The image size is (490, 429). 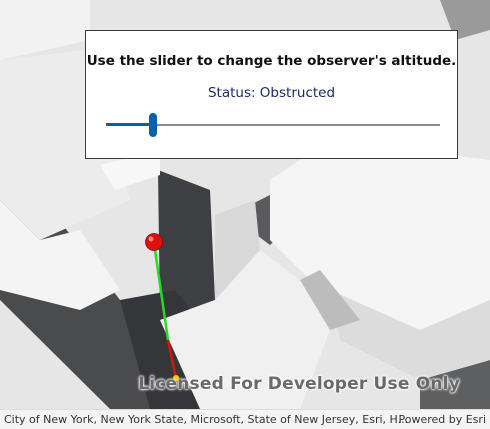 I want to click on slider-track-fill, so click(x=129, y=124).